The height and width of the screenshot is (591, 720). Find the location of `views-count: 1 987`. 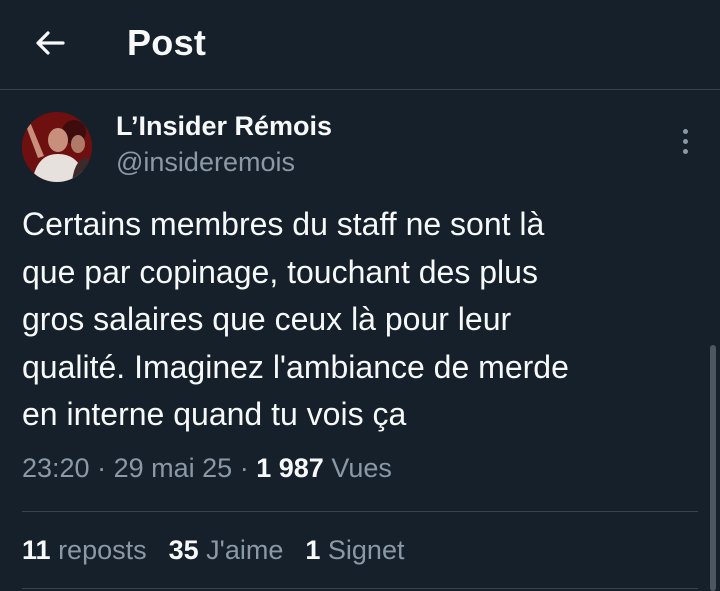

views-count: 1 987 is located at coordinates (290, 468).